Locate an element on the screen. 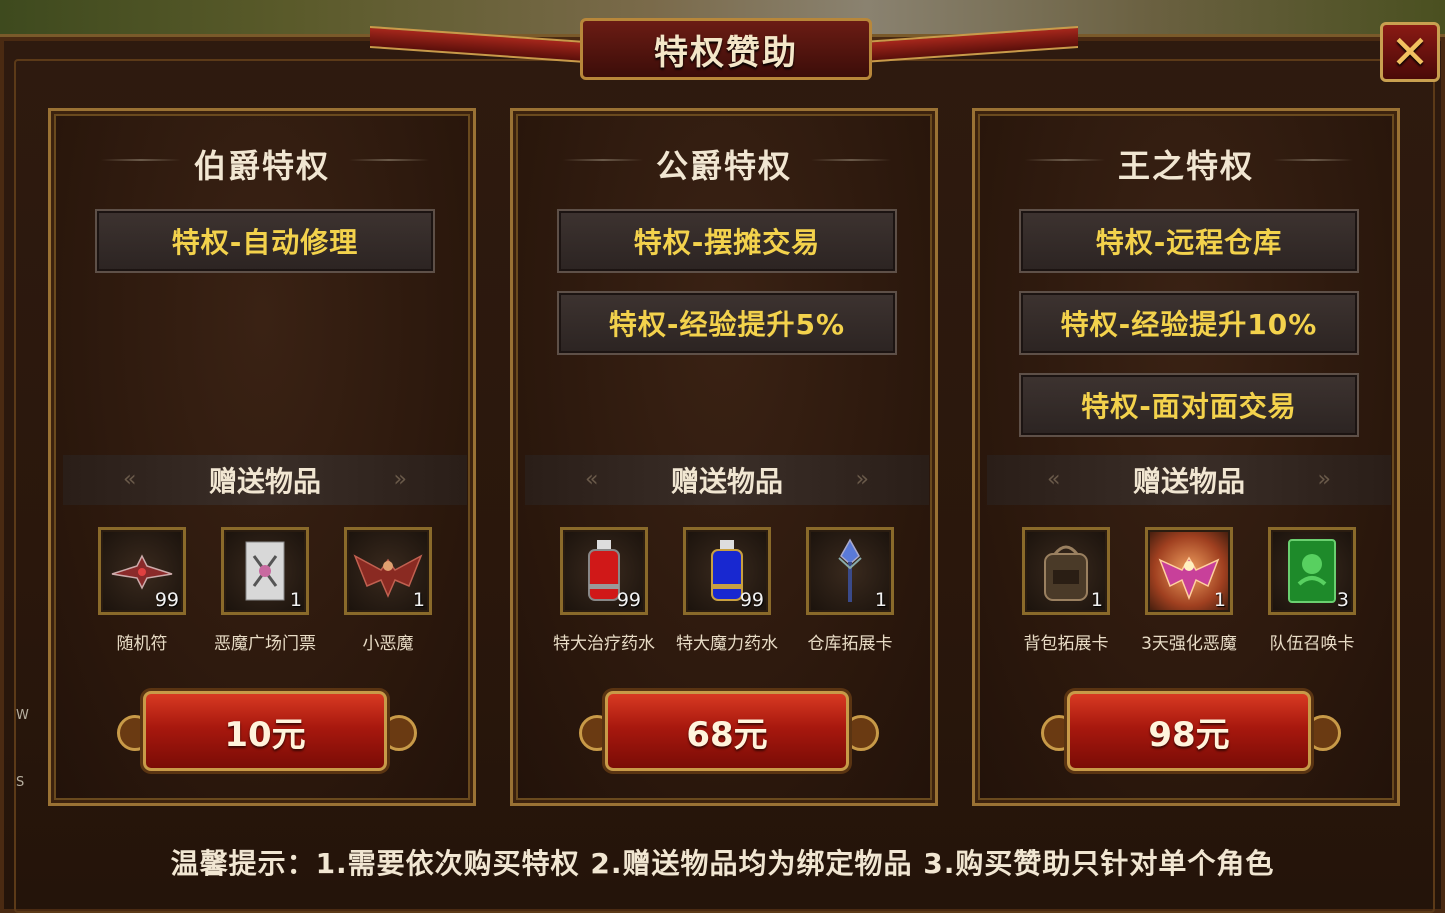  privilege-label: 特权-面对面交易 is located at coordinates (1189, 406).